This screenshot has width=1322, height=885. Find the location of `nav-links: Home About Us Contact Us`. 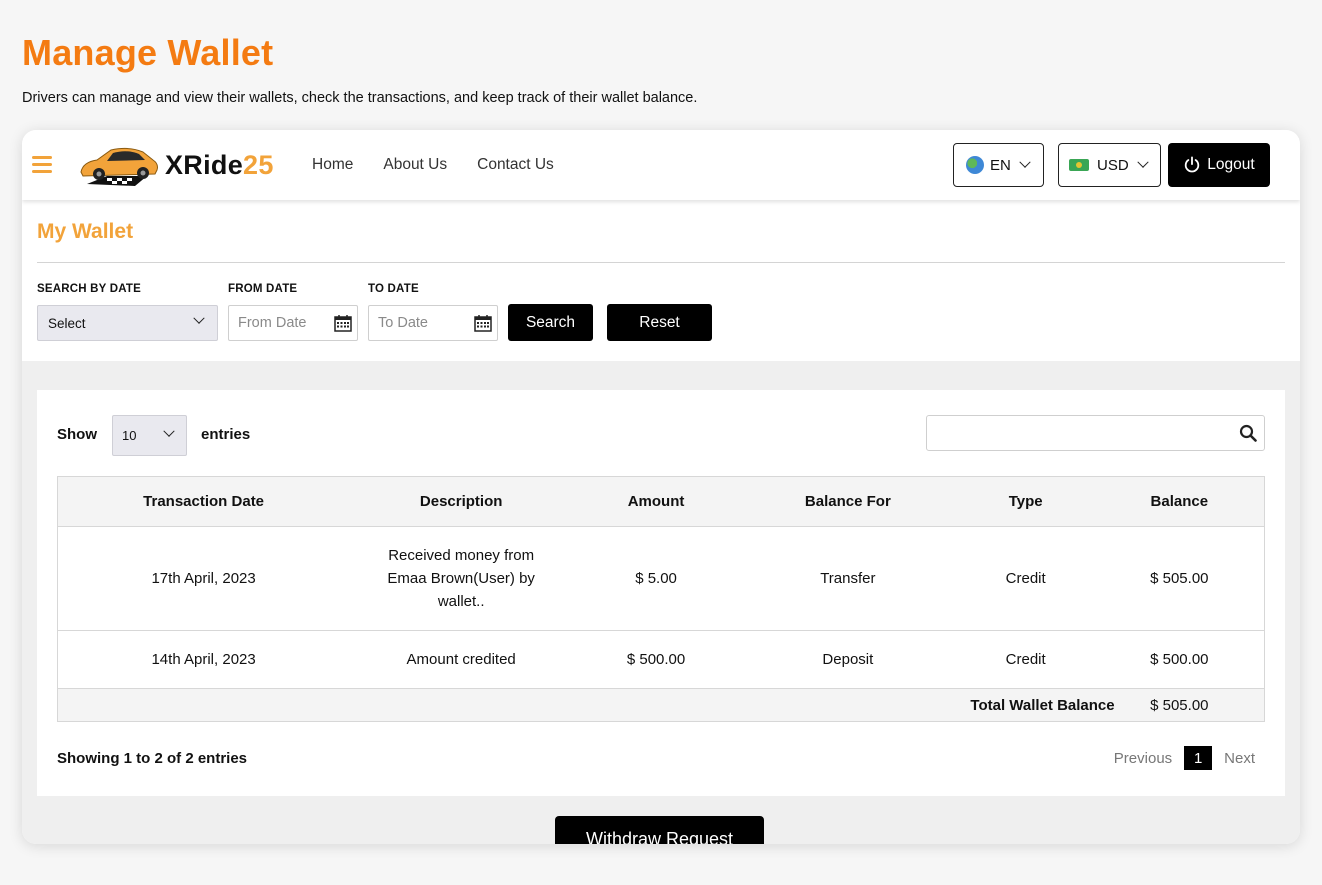

nav-links: Home About Us Contact Us is located at coordinates (448, 165).